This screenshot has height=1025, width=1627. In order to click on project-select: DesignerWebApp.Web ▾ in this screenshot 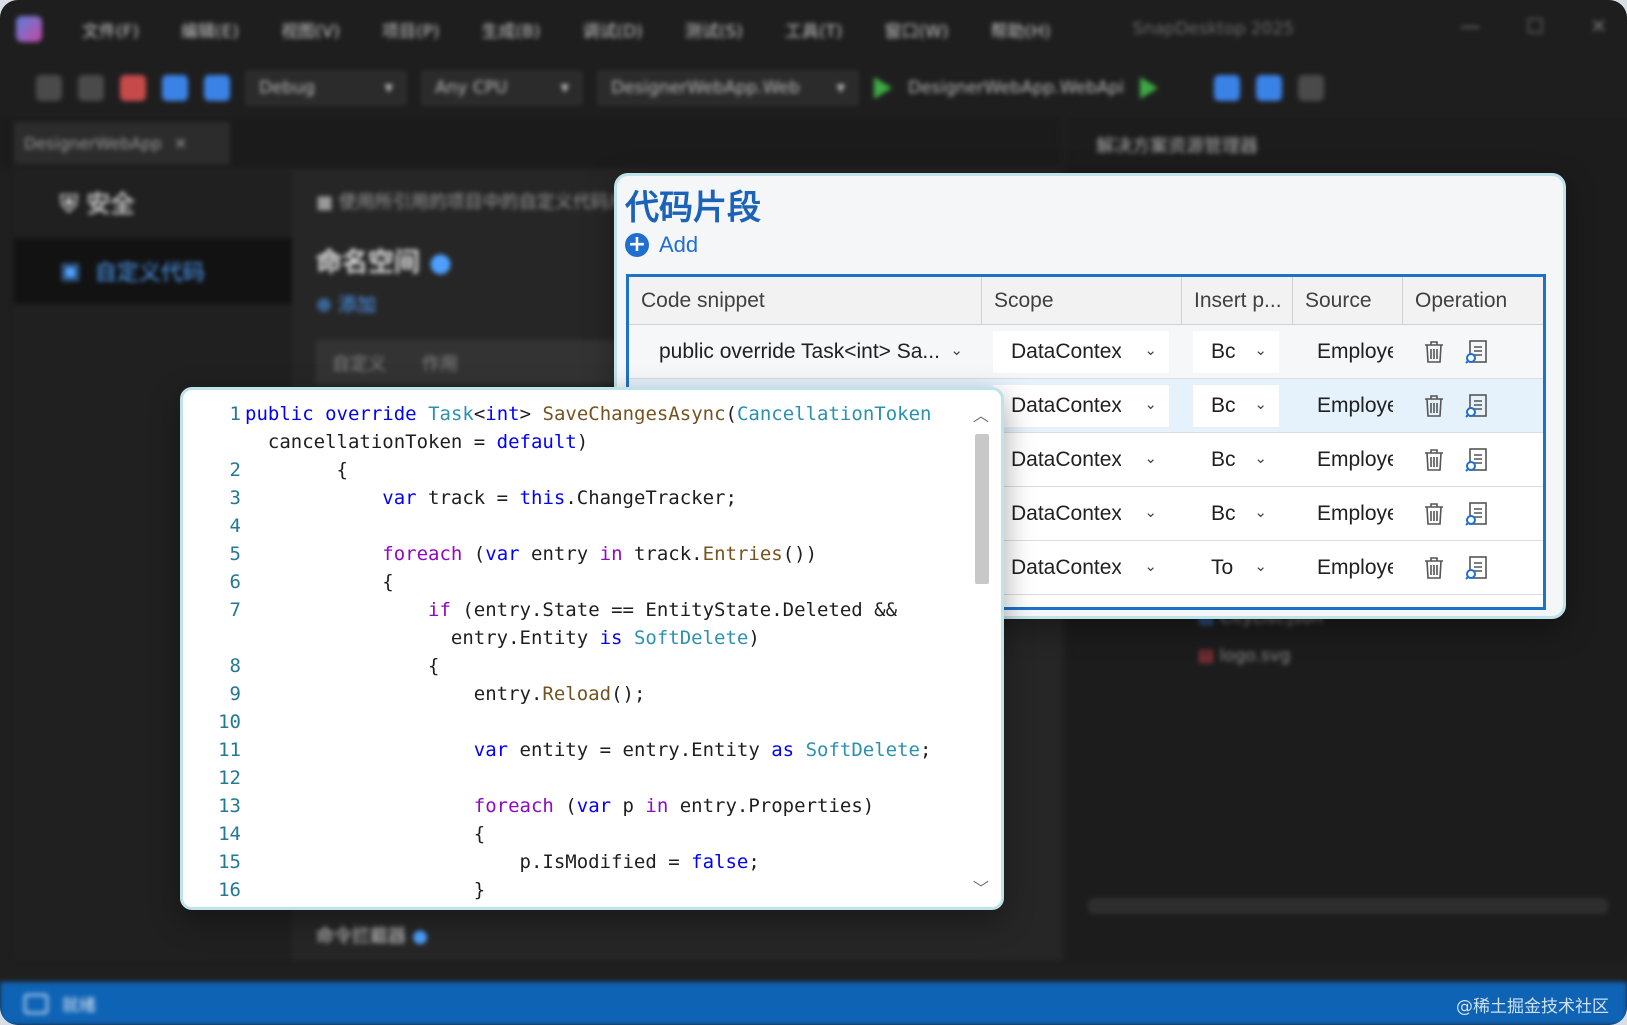, I will do `click(728, 88)`.